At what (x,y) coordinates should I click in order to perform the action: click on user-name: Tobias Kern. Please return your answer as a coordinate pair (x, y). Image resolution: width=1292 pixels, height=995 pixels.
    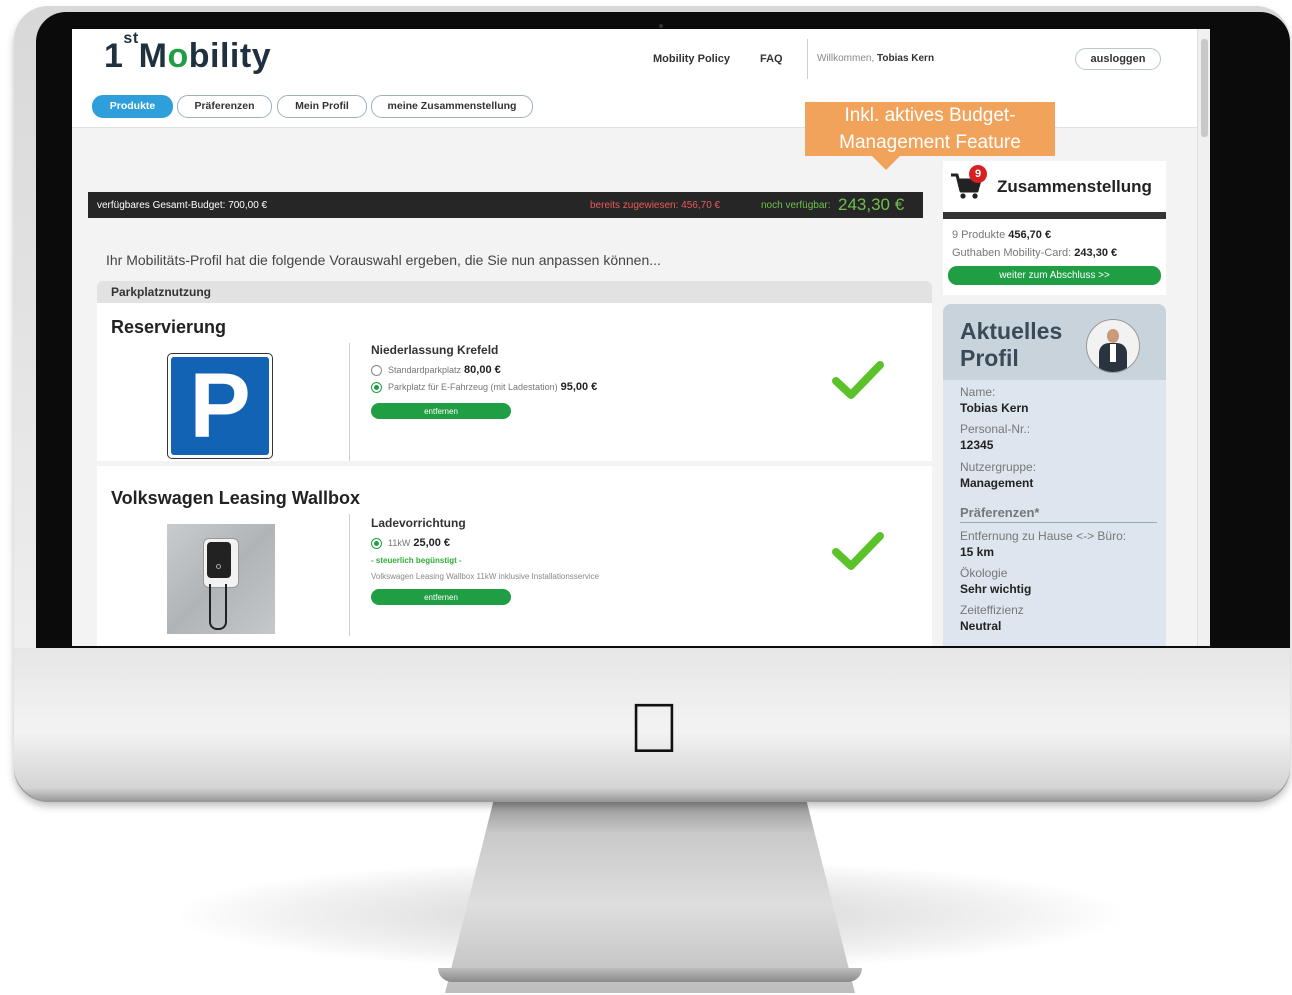
    Looking at the image, I should click on (906, 58).